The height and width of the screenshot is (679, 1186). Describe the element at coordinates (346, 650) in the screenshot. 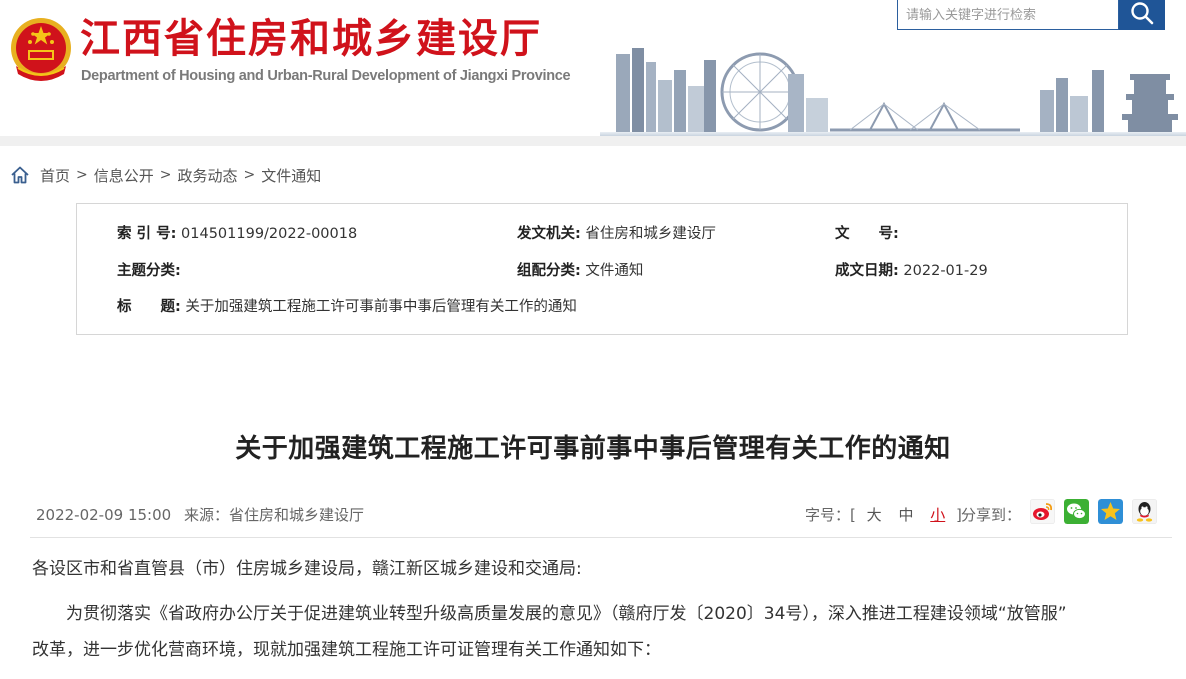

I see `body-paragraph-line: 改革，进一步优化营商环境，现就加强建筑工程施工许可证管理有关工作通知如下：` at that location.